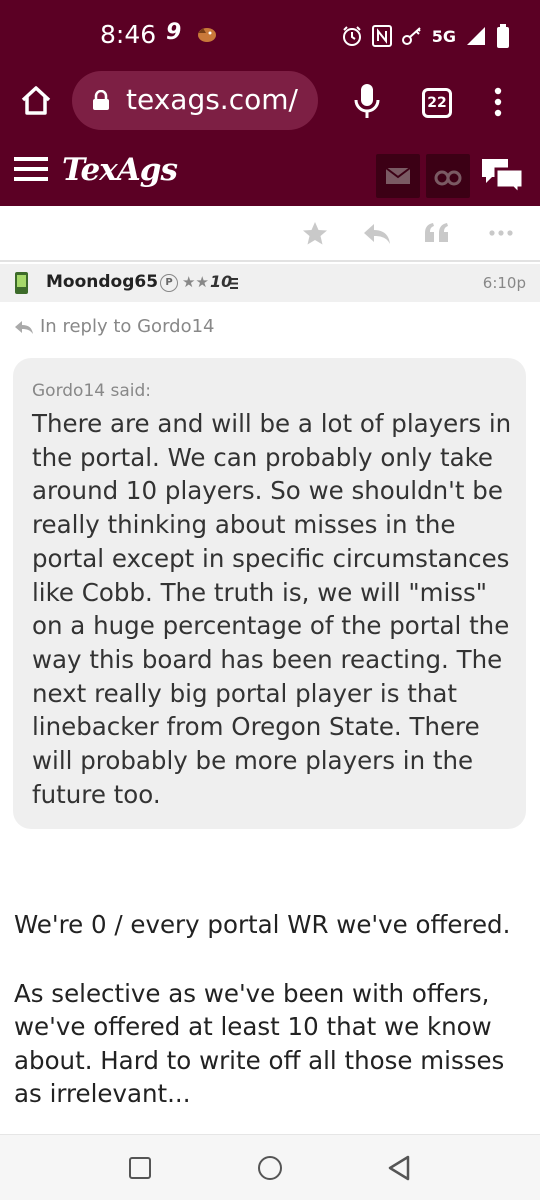  I want to click on chat-icon, so click(503, 176).